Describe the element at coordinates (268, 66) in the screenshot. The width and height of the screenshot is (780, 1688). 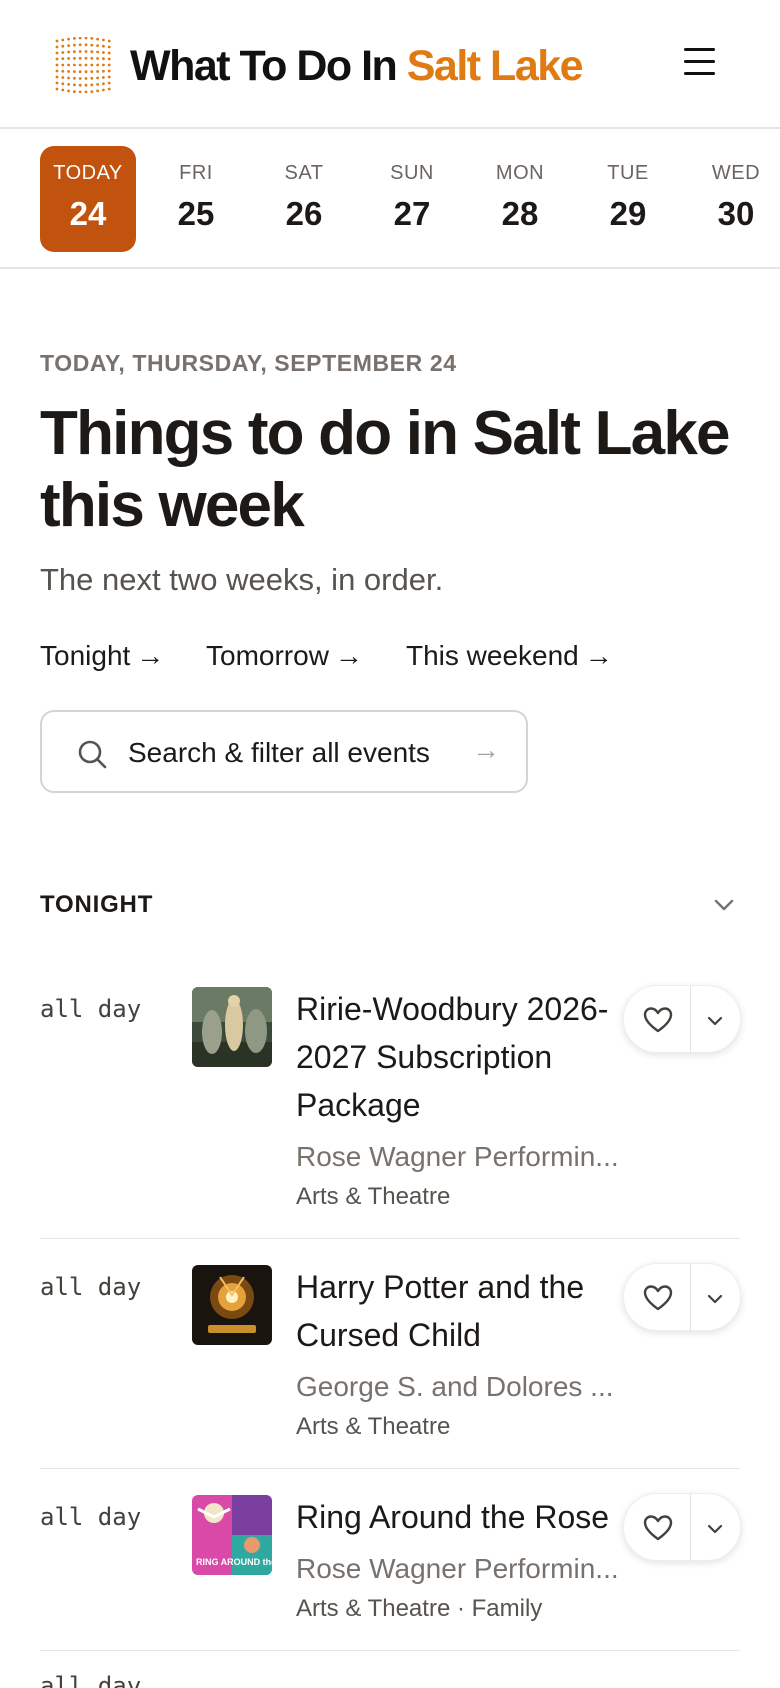
I see `brand-text-primary: What To Do In` at that location.